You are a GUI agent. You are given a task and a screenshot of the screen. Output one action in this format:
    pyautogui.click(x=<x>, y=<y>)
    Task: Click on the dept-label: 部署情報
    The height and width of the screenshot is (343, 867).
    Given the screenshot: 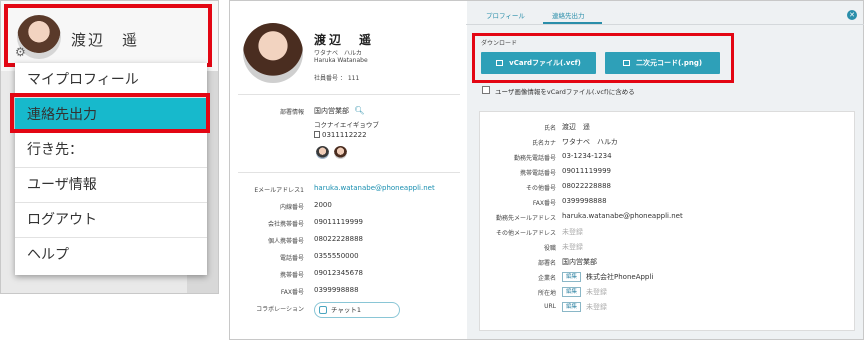 What is the action you would take?
    pyautogui.click(x=291, y=112)
    